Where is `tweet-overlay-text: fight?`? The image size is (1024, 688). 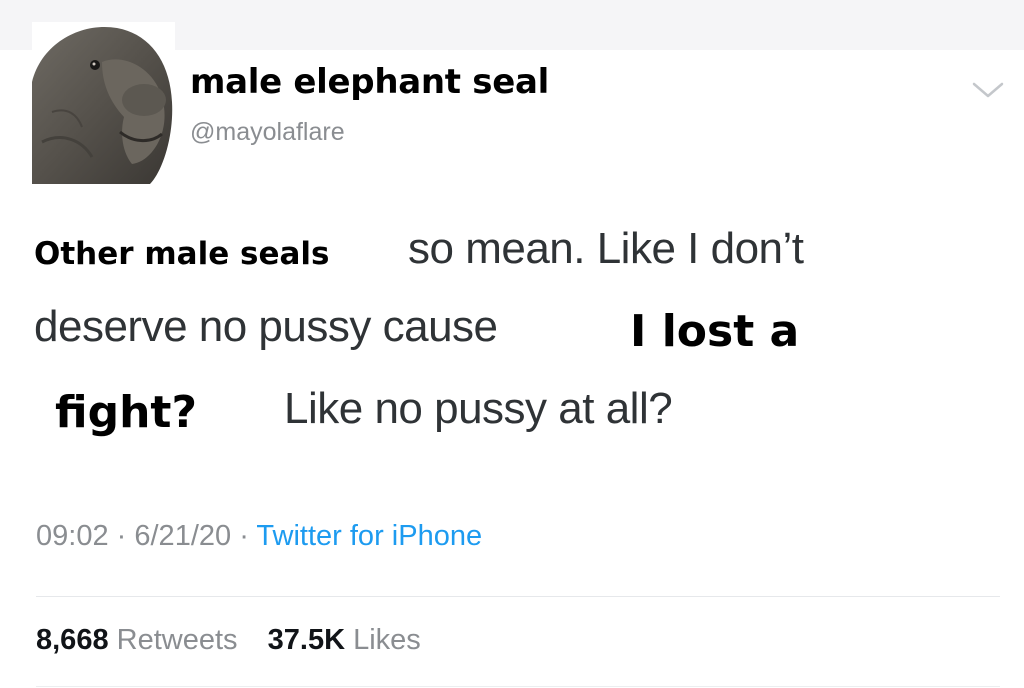 tweet-overlay-text: fight? is located at coordinates (126, 412).